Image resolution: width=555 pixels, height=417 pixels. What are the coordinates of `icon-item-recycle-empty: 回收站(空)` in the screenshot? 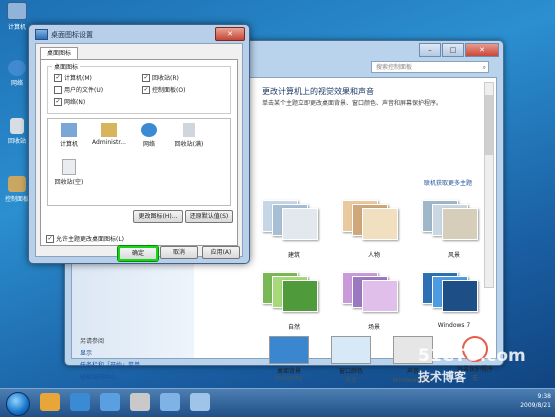 It's located at (69, 172).